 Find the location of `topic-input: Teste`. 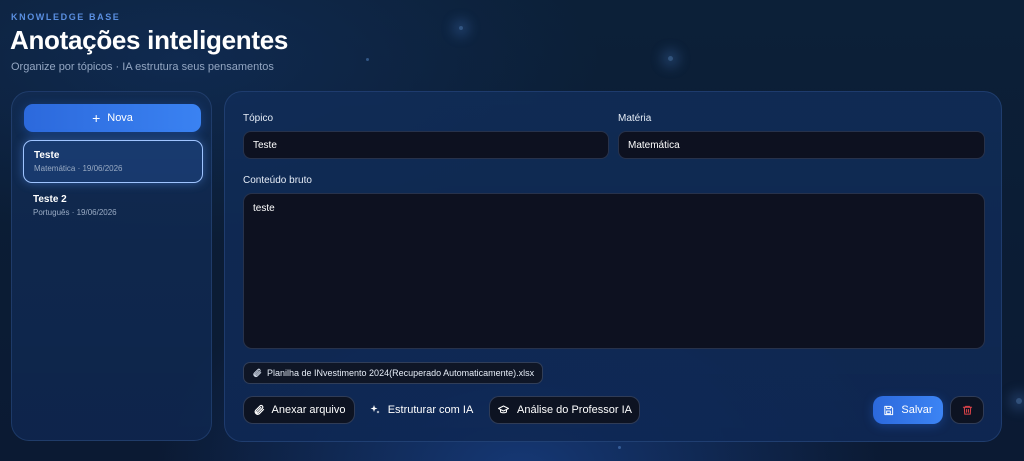

topic-input: Teste is located at coordinates (426, 145).